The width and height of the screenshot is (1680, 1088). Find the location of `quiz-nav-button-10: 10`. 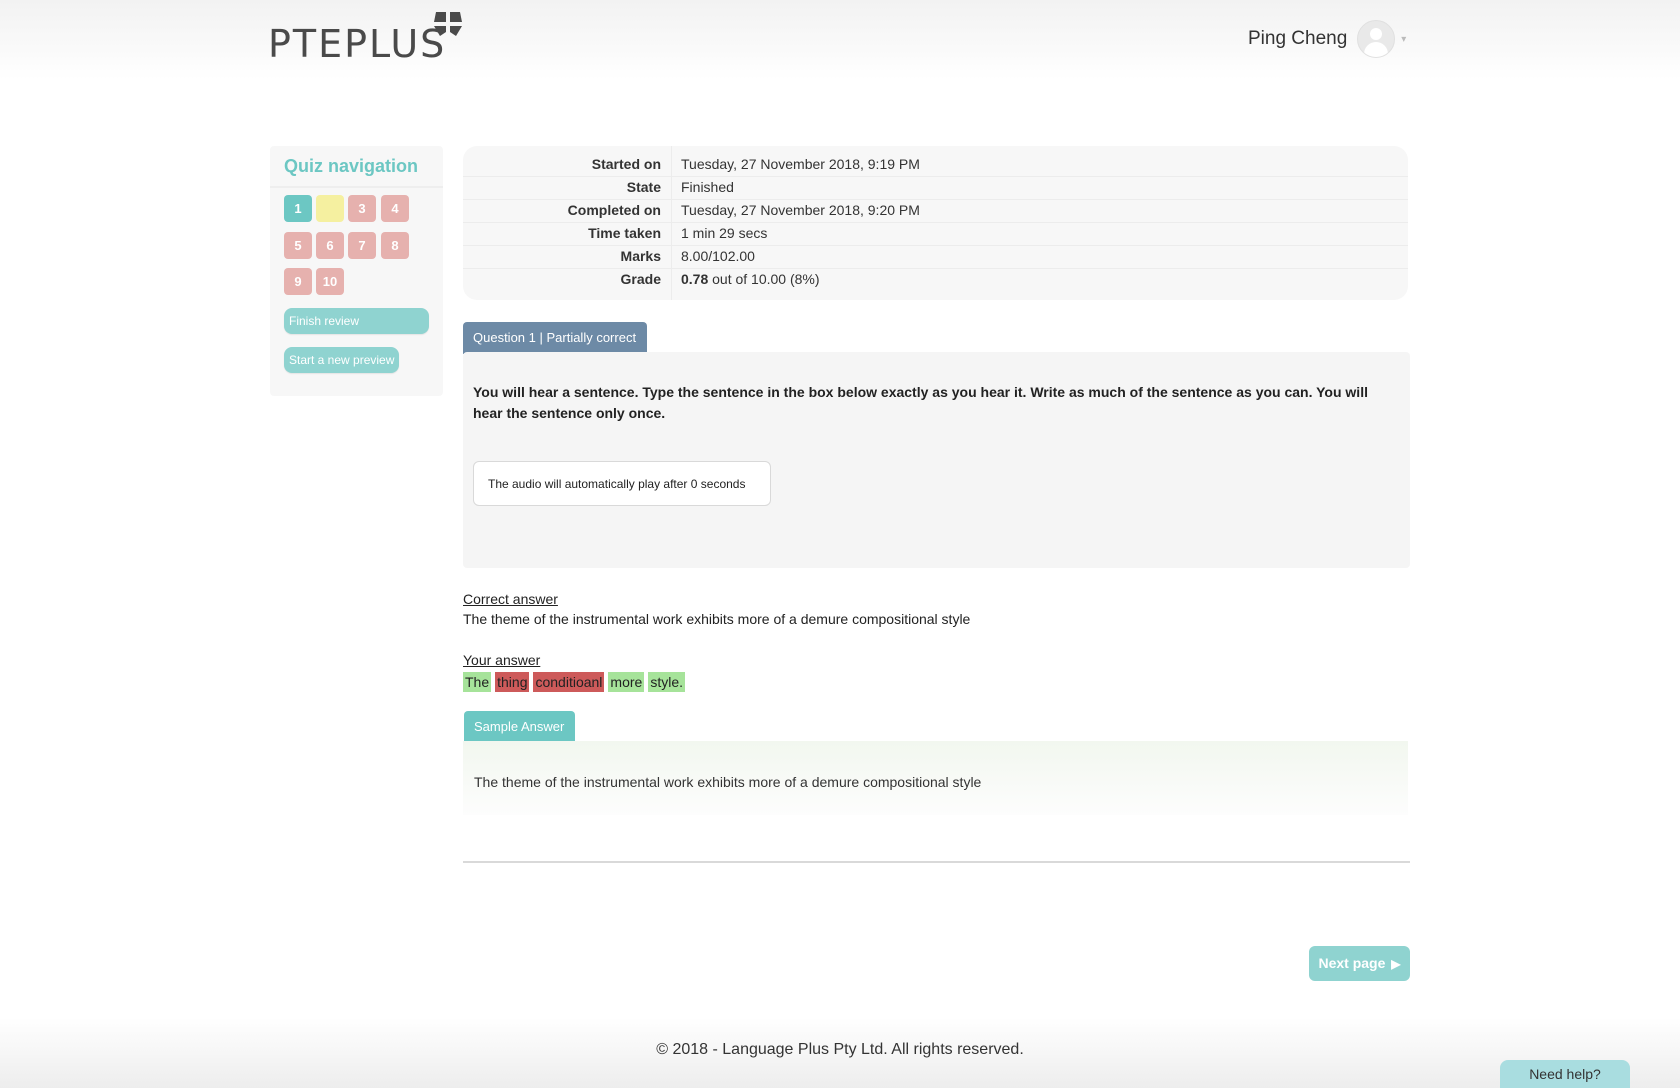

quiz-nav-button-10: 10 is located at coordinates (330, 281).